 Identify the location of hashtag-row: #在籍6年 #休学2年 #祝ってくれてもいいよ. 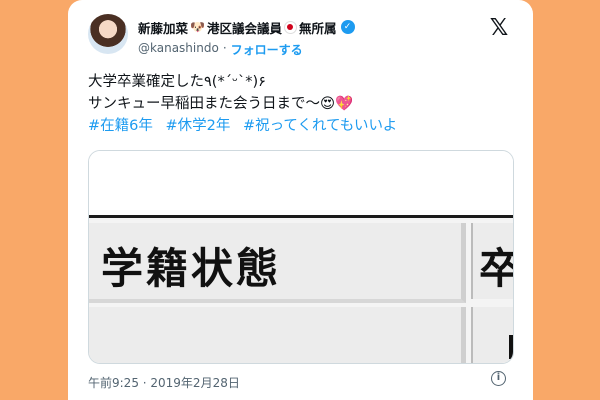
(303, 126).